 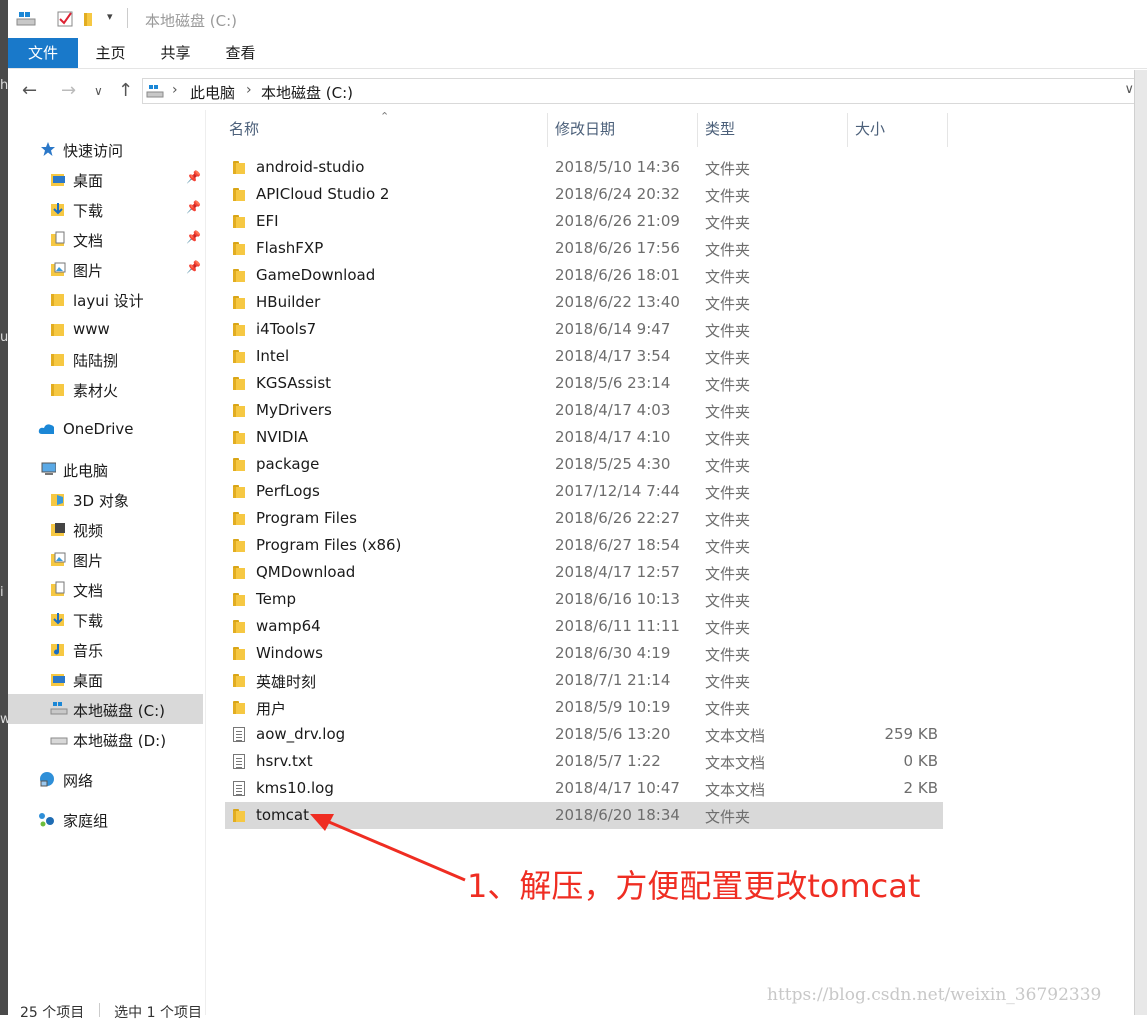 I want to click on file-name: i4Tools7, so click(x=286, y=329).